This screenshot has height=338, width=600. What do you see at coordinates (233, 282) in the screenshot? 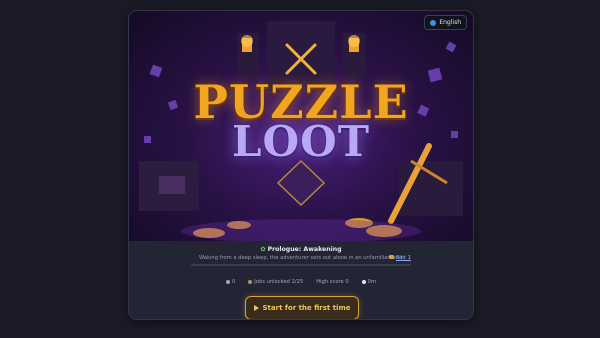
I see `stat-gems: 0` at bounding box center [233, 282].